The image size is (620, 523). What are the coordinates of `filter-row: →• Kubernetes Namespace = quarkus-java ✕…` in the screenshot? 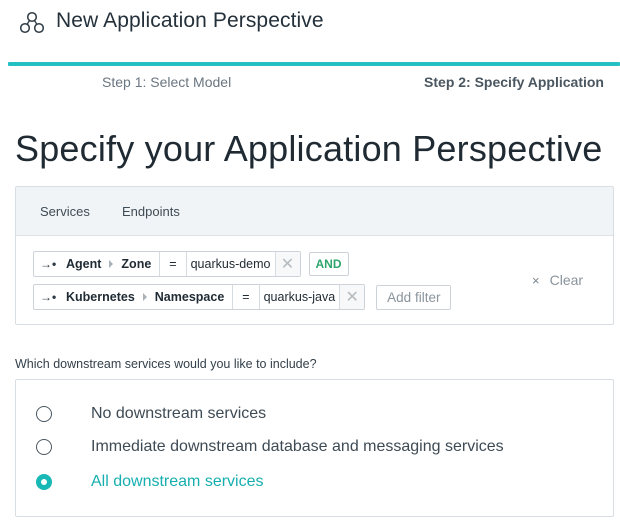 It's located at (242, 297).